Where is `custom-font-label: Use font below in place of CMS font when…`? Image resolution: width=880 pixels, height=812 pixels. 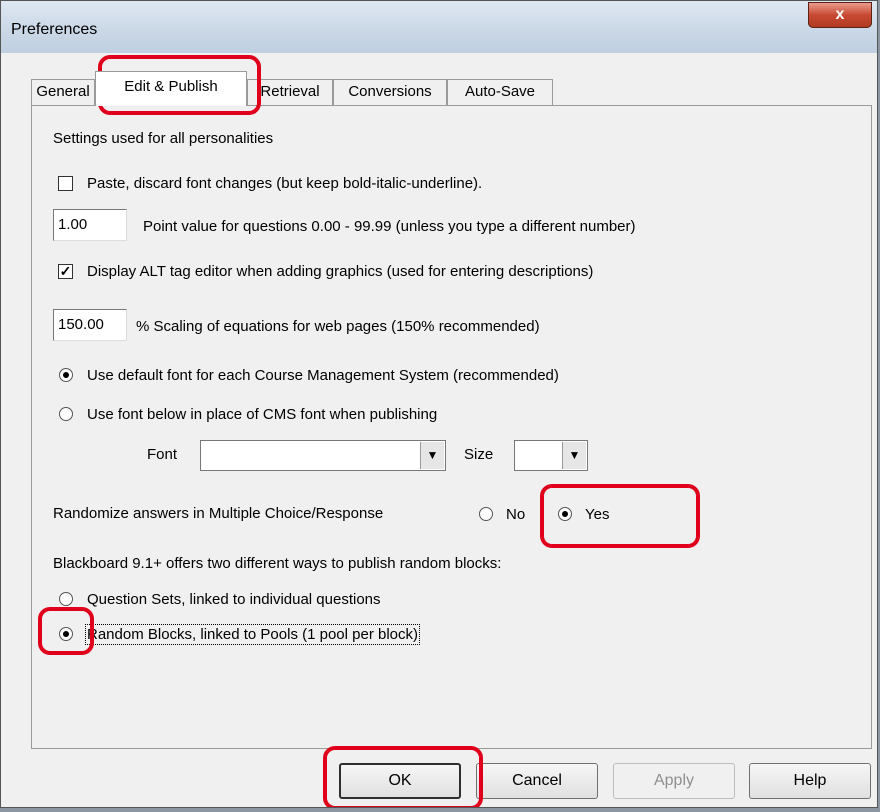 custom-font-label: Use font below in place of CMS font when… is located at coordinates (262, 414).